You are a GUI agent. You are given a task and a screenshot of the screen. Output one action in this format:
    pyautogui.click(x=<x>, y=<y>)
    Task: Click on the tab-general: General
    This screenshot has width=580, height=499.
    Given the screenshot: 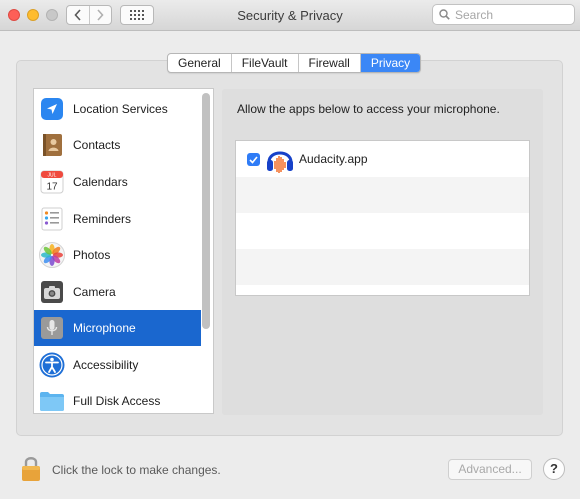 What is the action you would take?
    pyautogui.click(x=199, y=63)
    